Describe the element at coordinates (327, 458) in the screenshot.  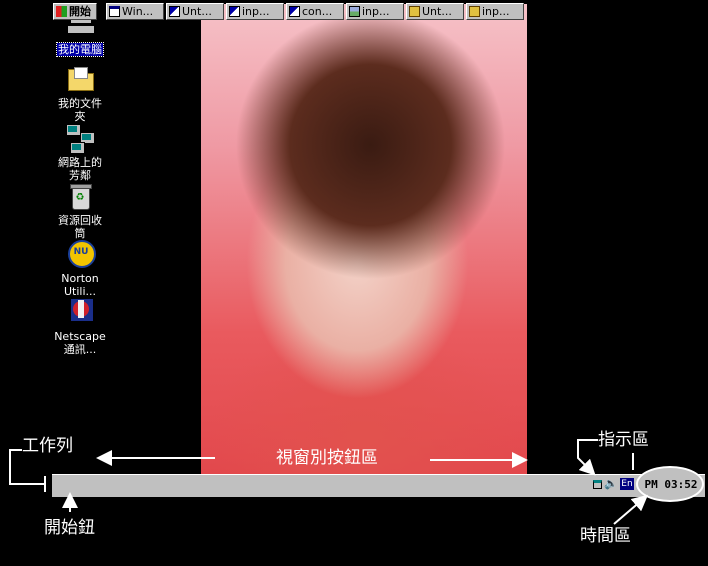
I see `annotation-task-buttons: 視窗別按鈕區` at that location.